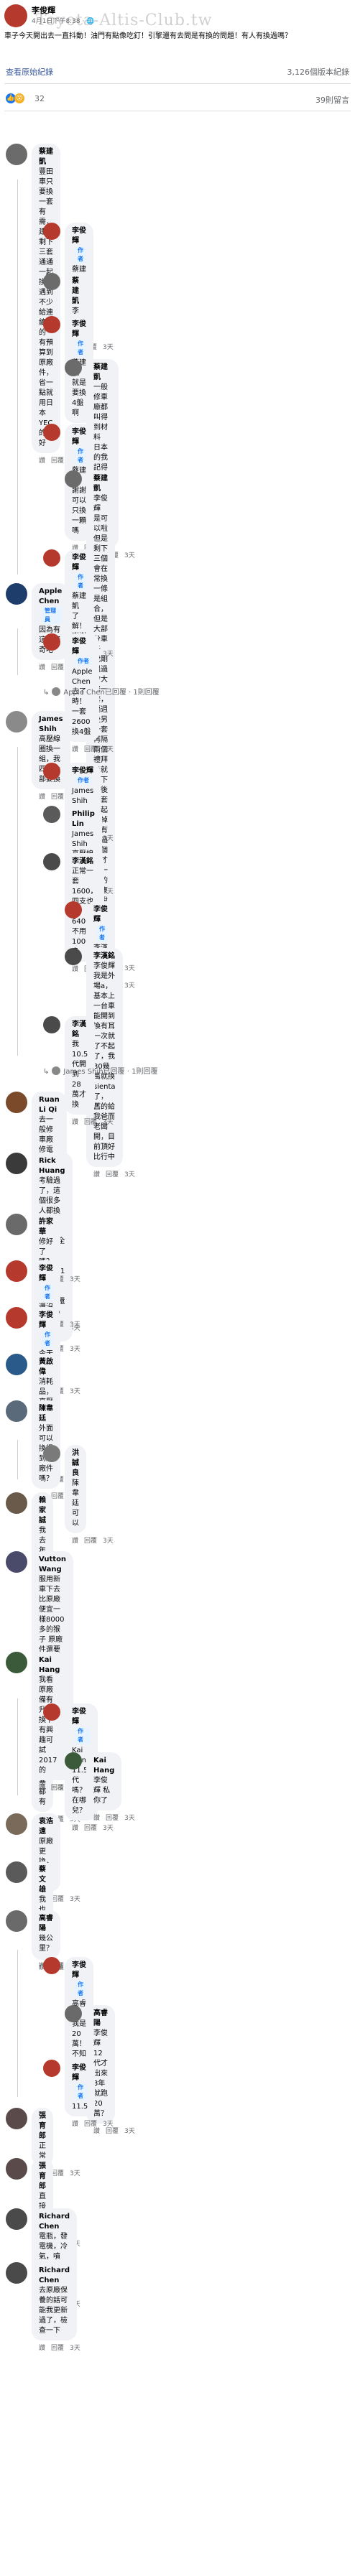  Describe the element at coordinates (103, 1766) in the screenshot. I see `commenter-name: Kai Hang` at that location.